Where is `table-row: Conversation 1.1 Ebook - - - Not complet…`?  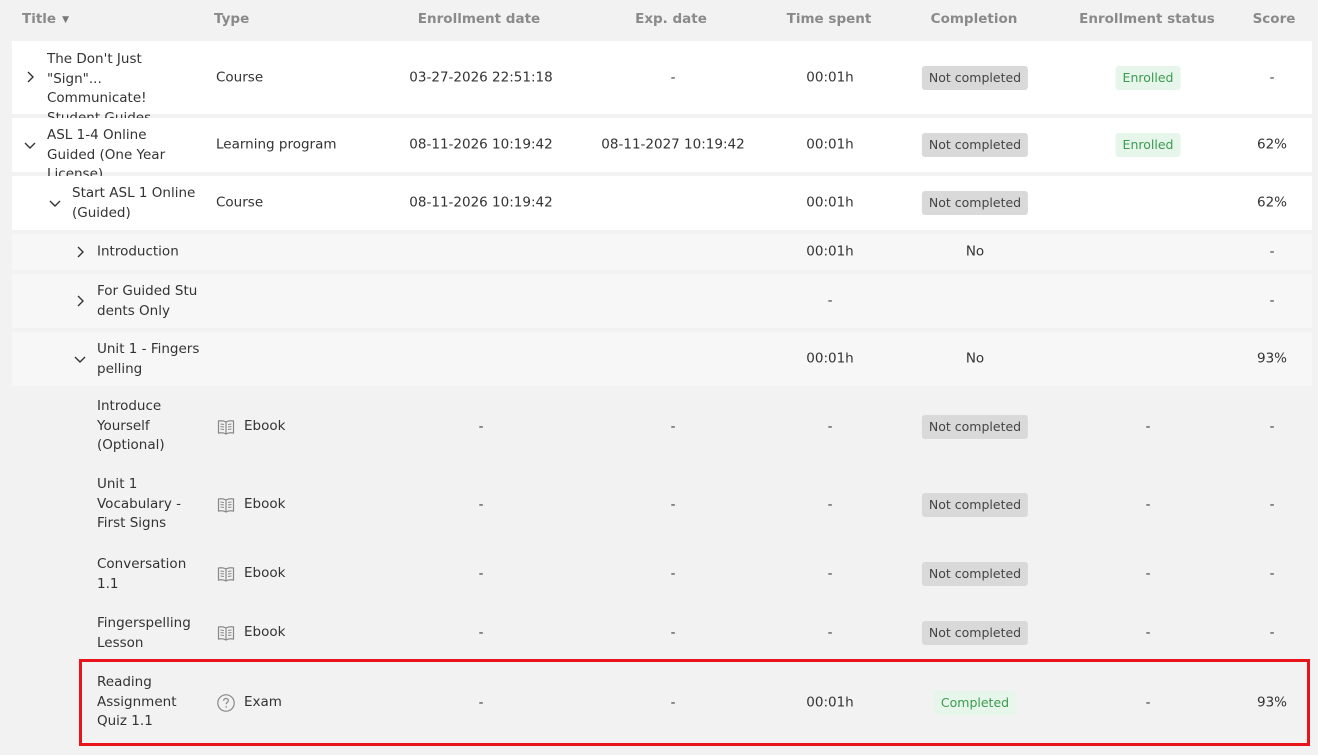 table-row: Conversation 1.1 Ebook - - - Not complet… is located at coordinates (662, 573).